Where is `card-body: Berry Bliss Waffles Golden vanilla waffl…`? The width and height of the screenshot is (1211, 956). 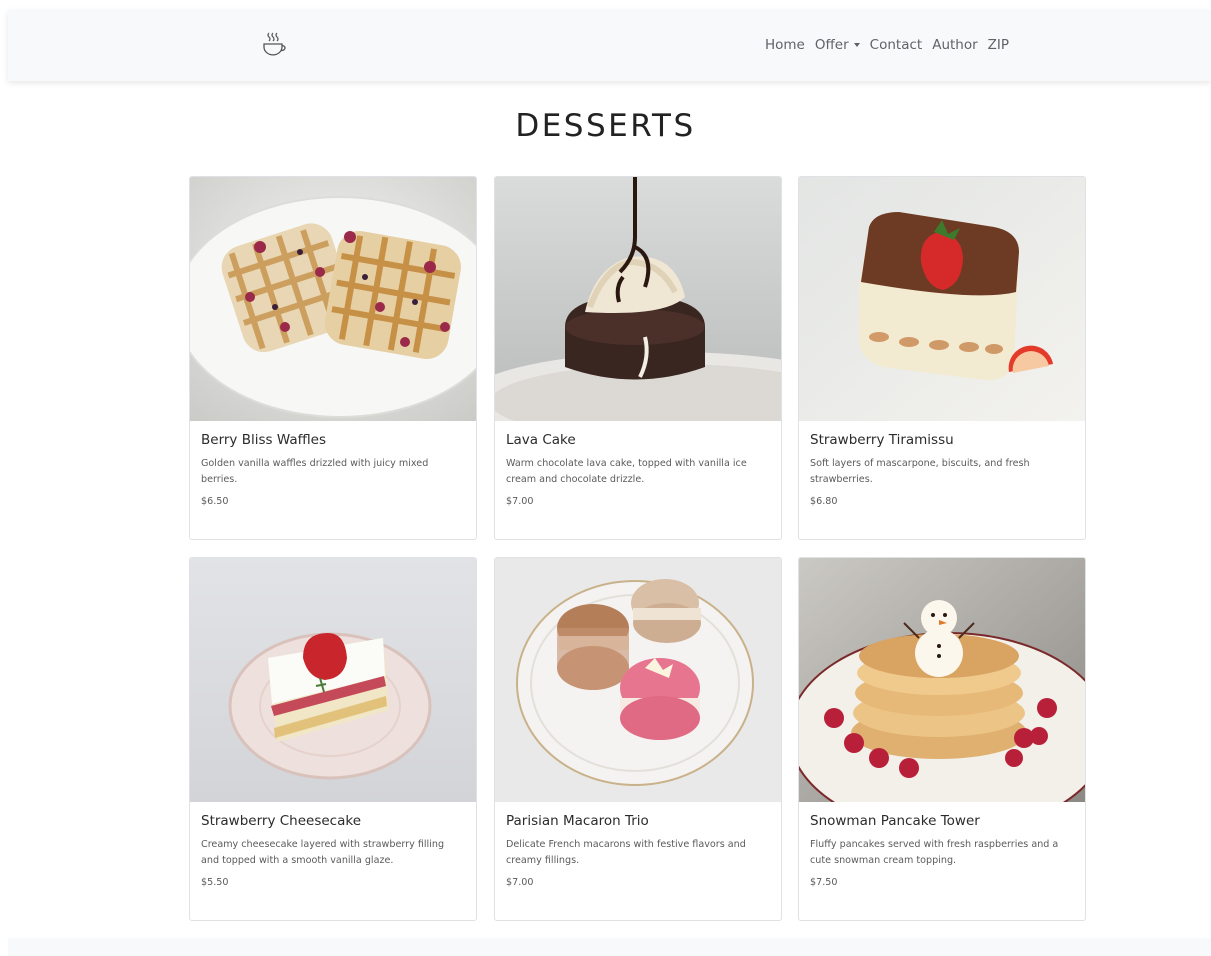
card-body: Berry Bliss Waffles Golden vanilla waffl… is located at coordinates (333, 464).